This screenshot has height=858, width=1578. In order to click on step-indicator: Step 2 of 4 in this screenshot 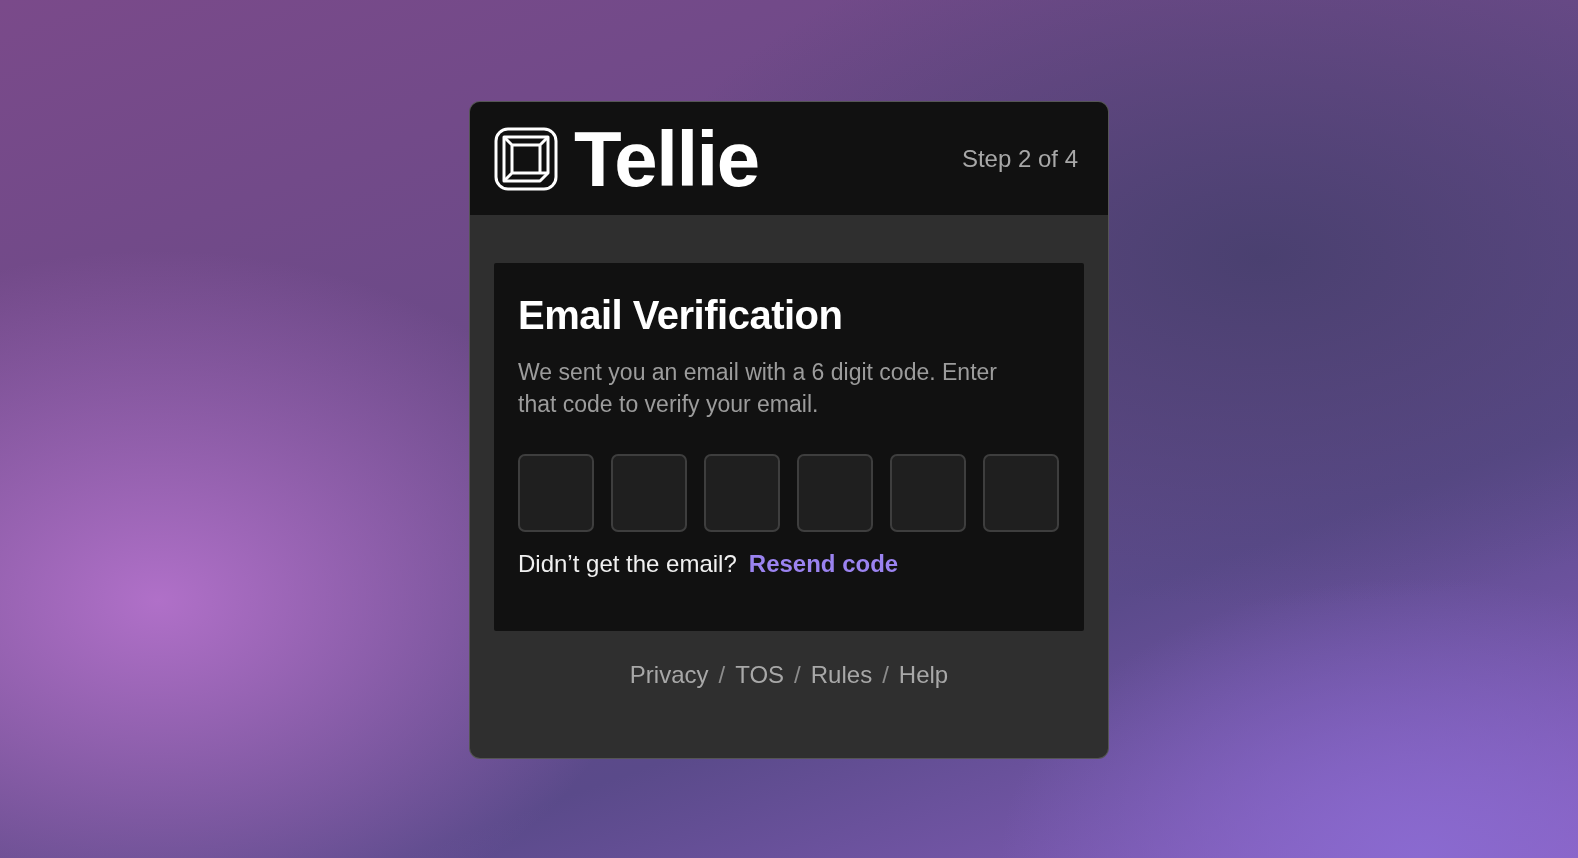, I will do `click(1019, 158)`.